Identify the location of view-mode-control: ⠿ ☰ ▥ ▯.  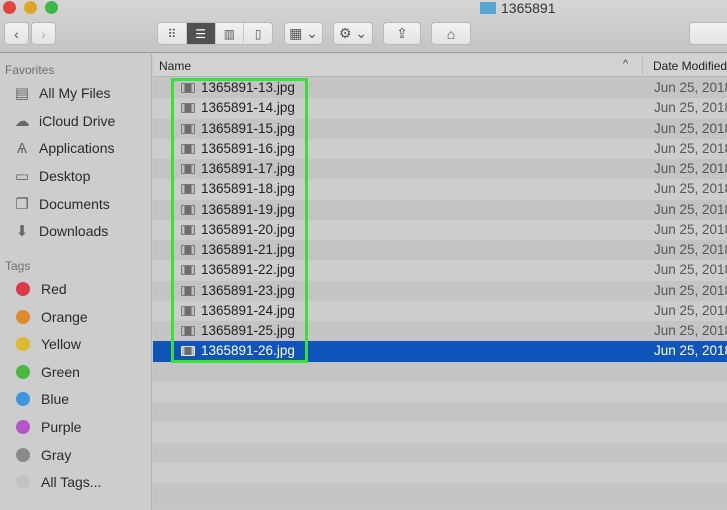
(215, 33).